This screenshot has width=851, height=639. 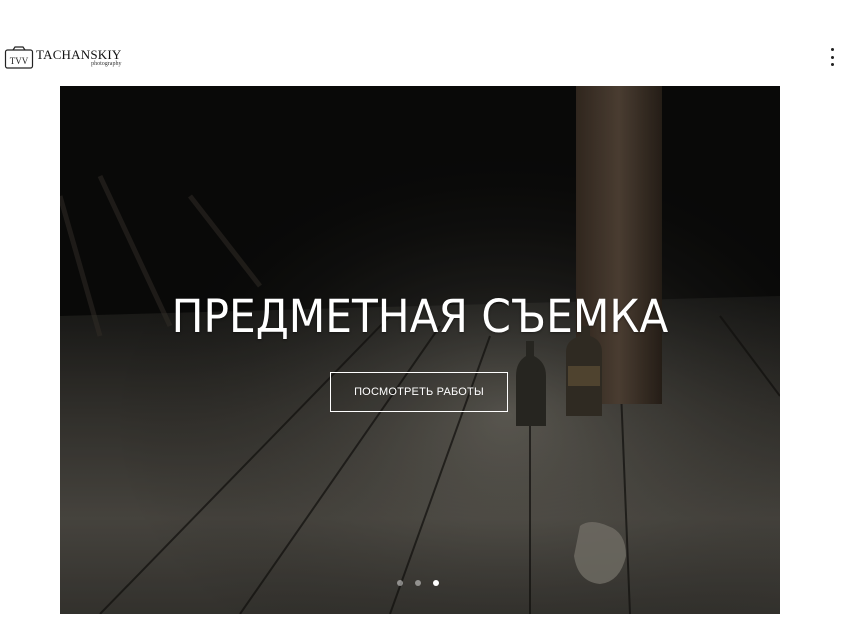 What do you see at coordinates (79, 54) in the screenshot?
I see `logo-name: TACHANSKIY` at bounding box center [79, 54].